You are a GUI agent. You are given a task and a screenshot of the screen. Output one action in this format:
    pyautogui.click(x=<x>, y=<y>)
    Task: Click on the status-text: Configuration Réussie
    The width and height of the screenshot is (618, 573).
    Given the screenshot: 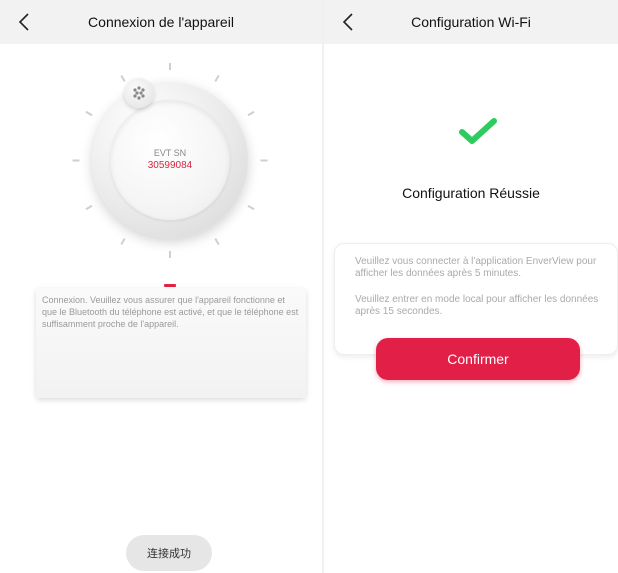 What is the action you would take?
    pyautogui.click(x=471, y=193)
    